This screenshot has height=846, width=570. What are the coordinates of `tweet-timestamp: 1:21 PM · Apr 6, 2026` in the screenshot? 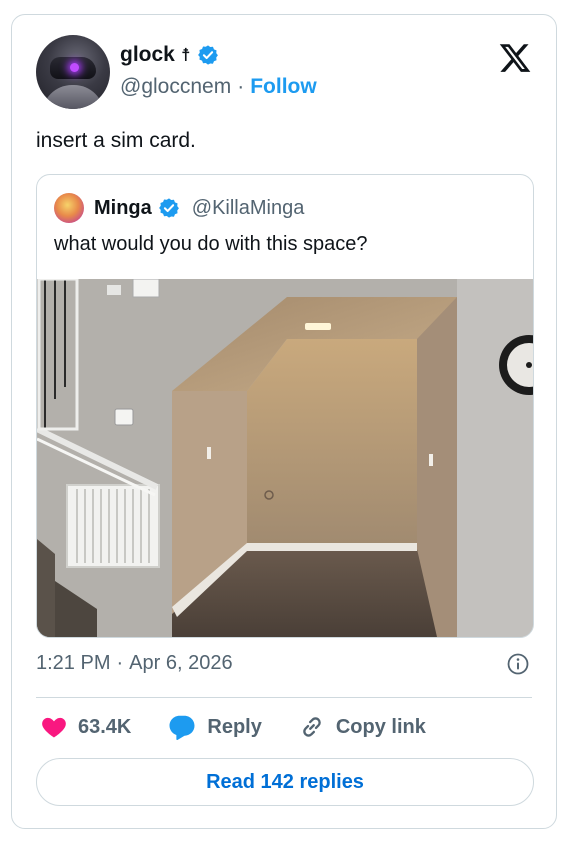 It's located at (134, 663).